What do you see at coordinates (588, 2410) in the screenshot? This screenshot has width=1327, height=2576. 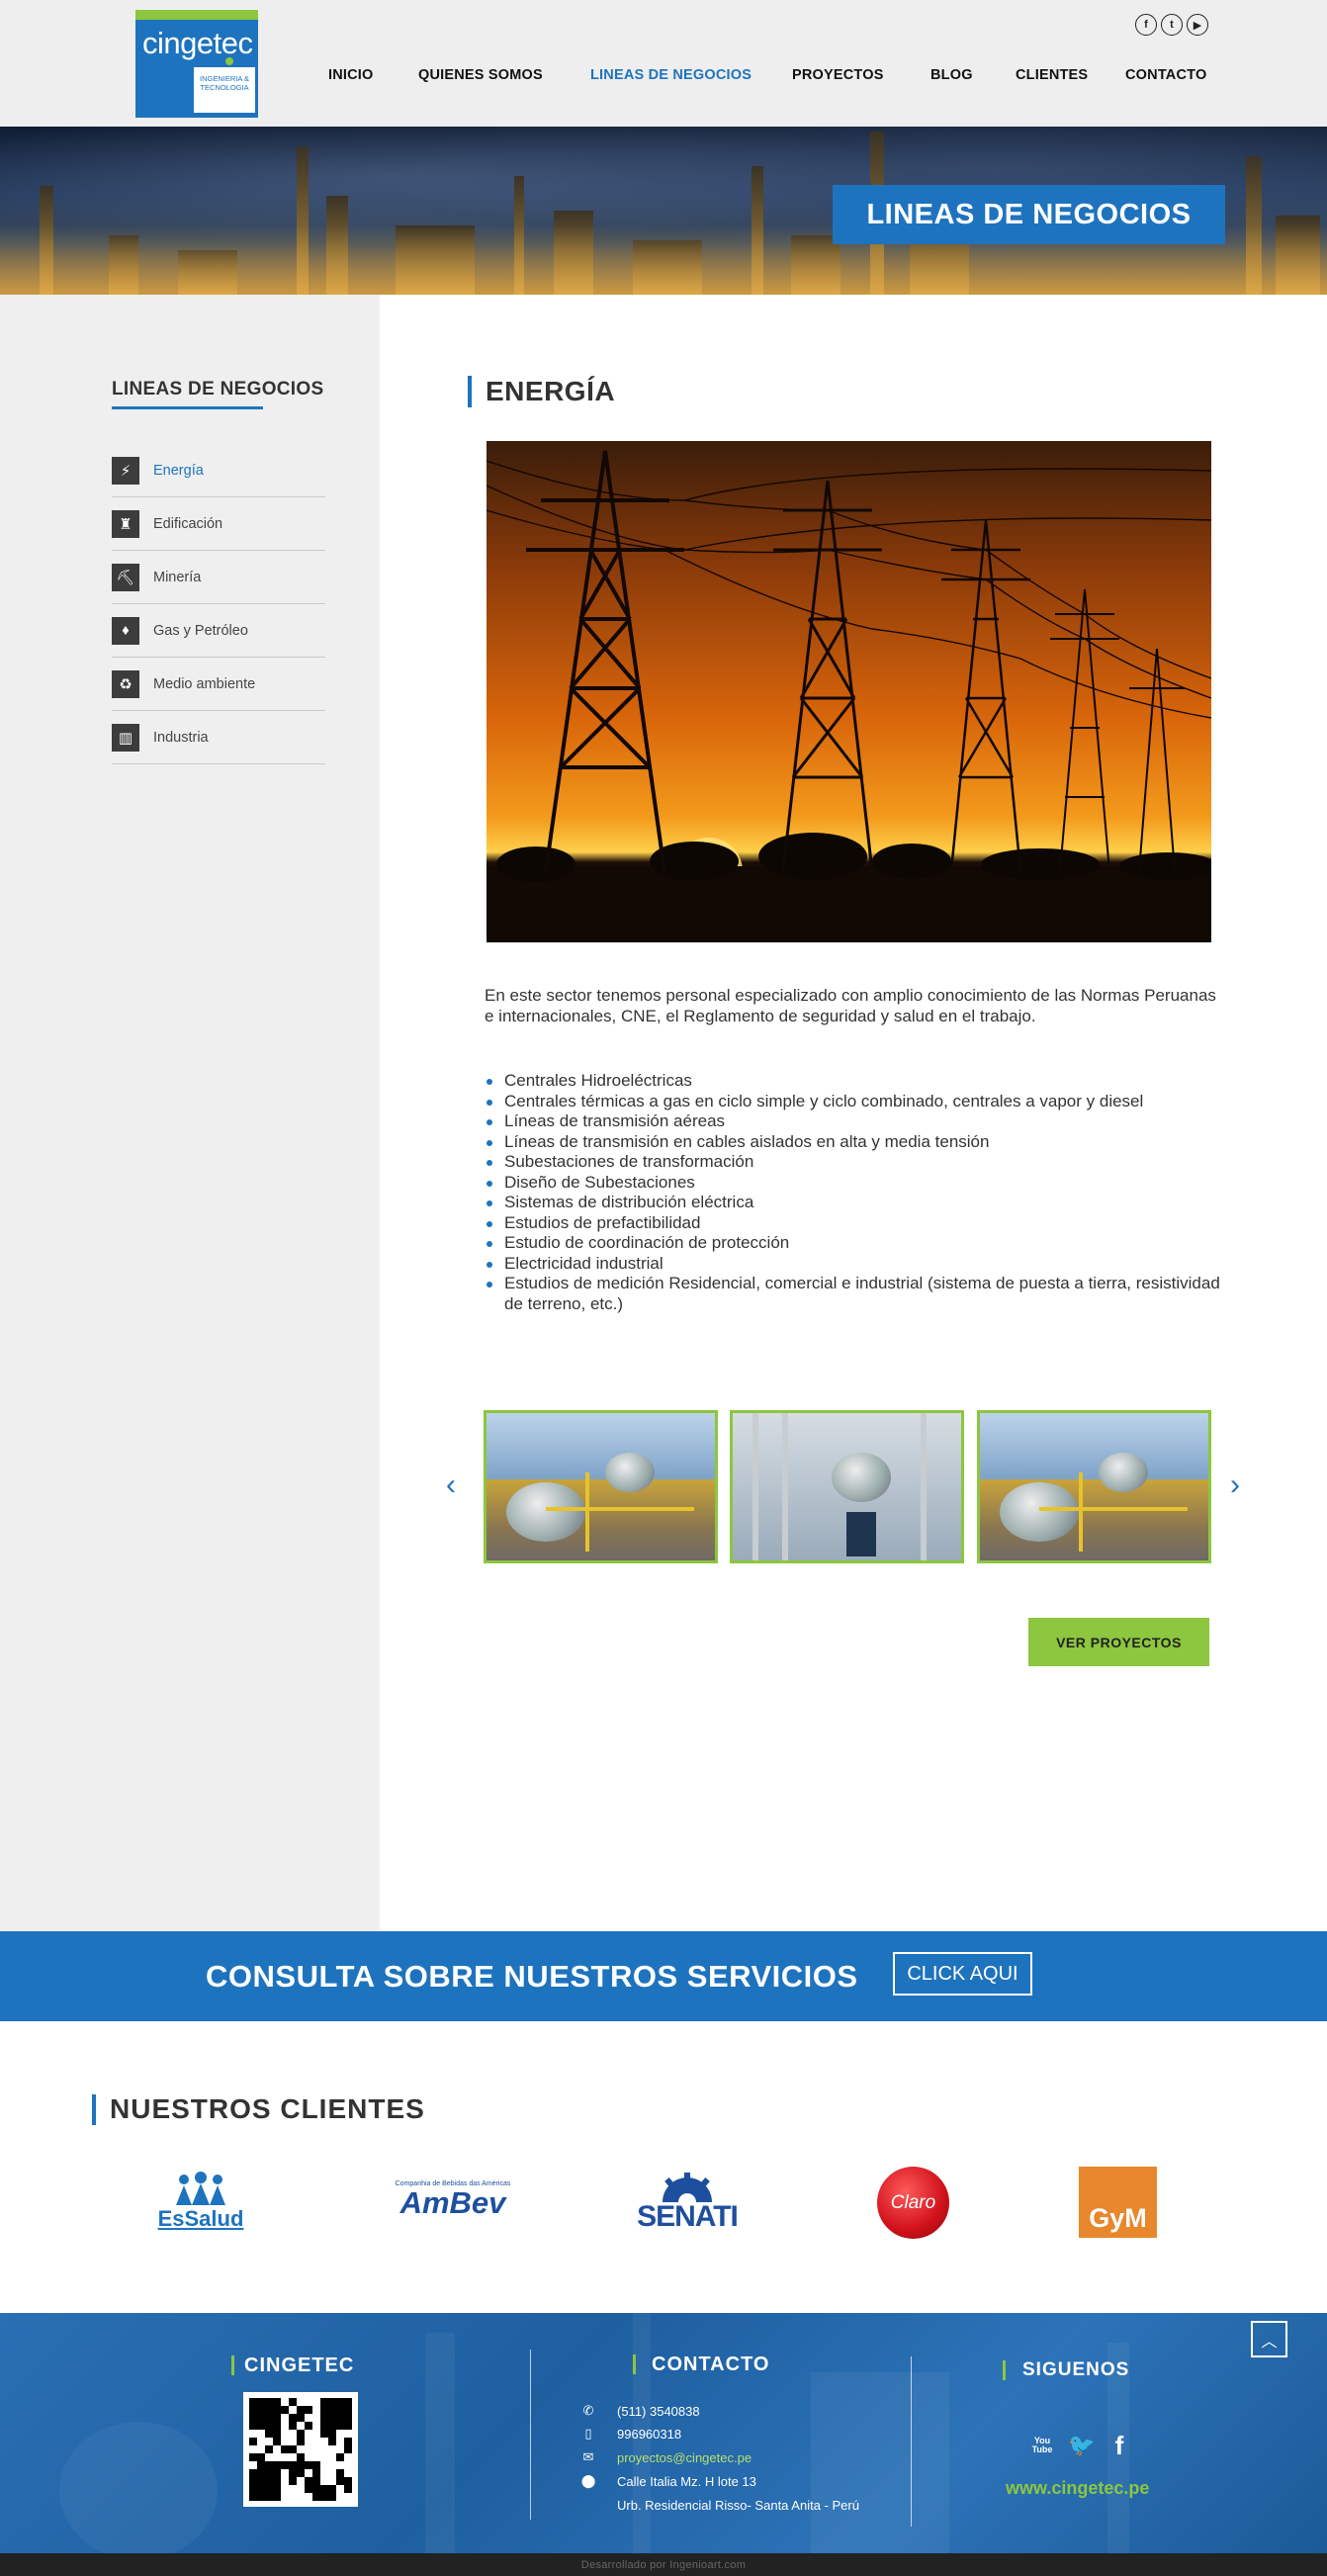 I see `phone-icon: ✆` at bounding box center [588, 2410].